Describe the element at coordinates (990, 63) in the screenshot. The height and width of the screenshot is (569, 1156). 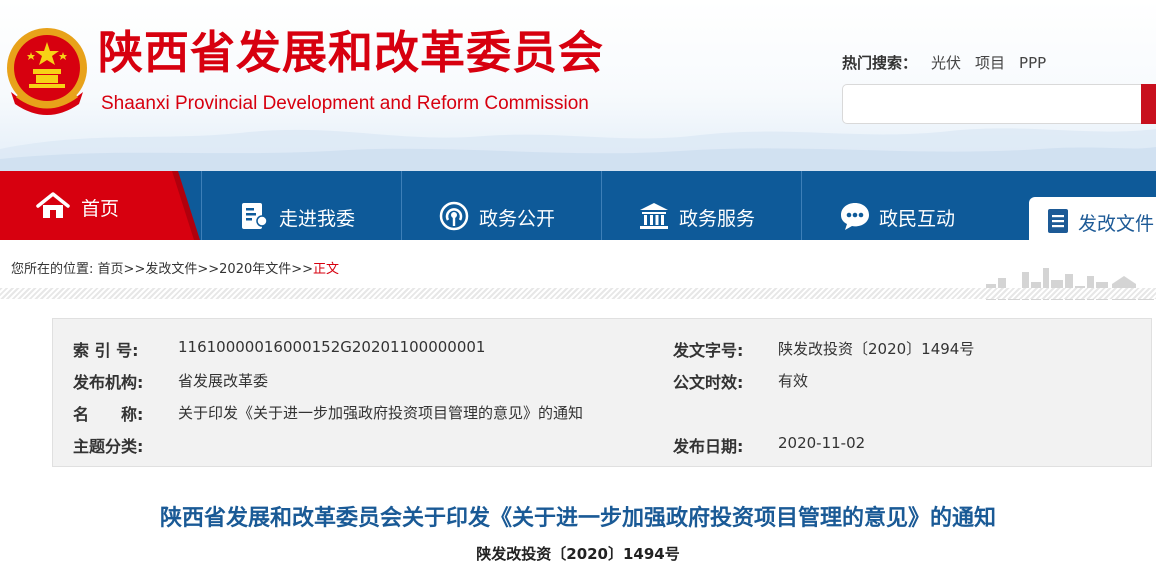
I see `hot-search-link-project: 项目` at that location.